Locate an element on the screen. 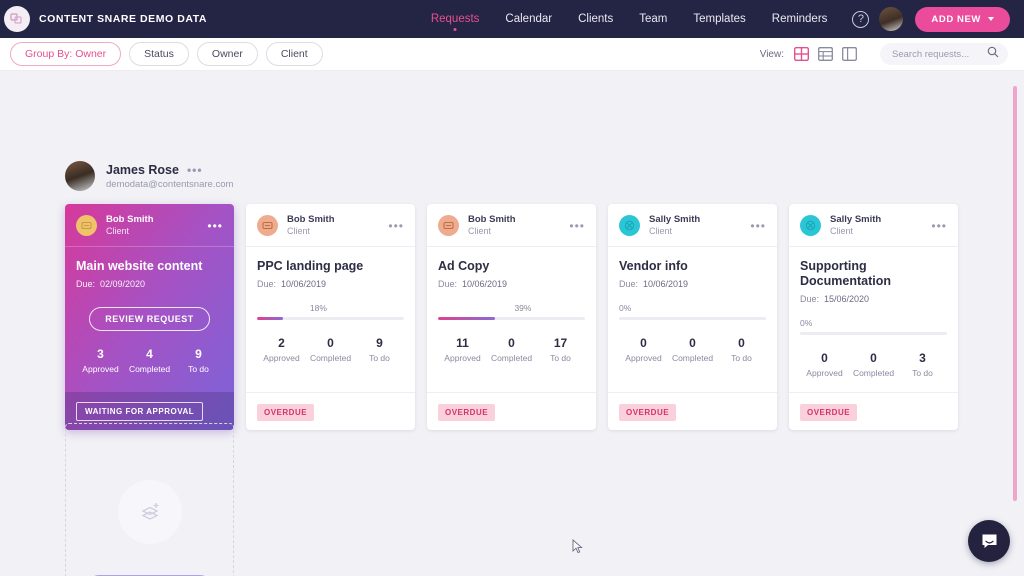 This screenshot has width=1024, height=576. nav-item-templates: Templates is located at coordinates (719, 19).